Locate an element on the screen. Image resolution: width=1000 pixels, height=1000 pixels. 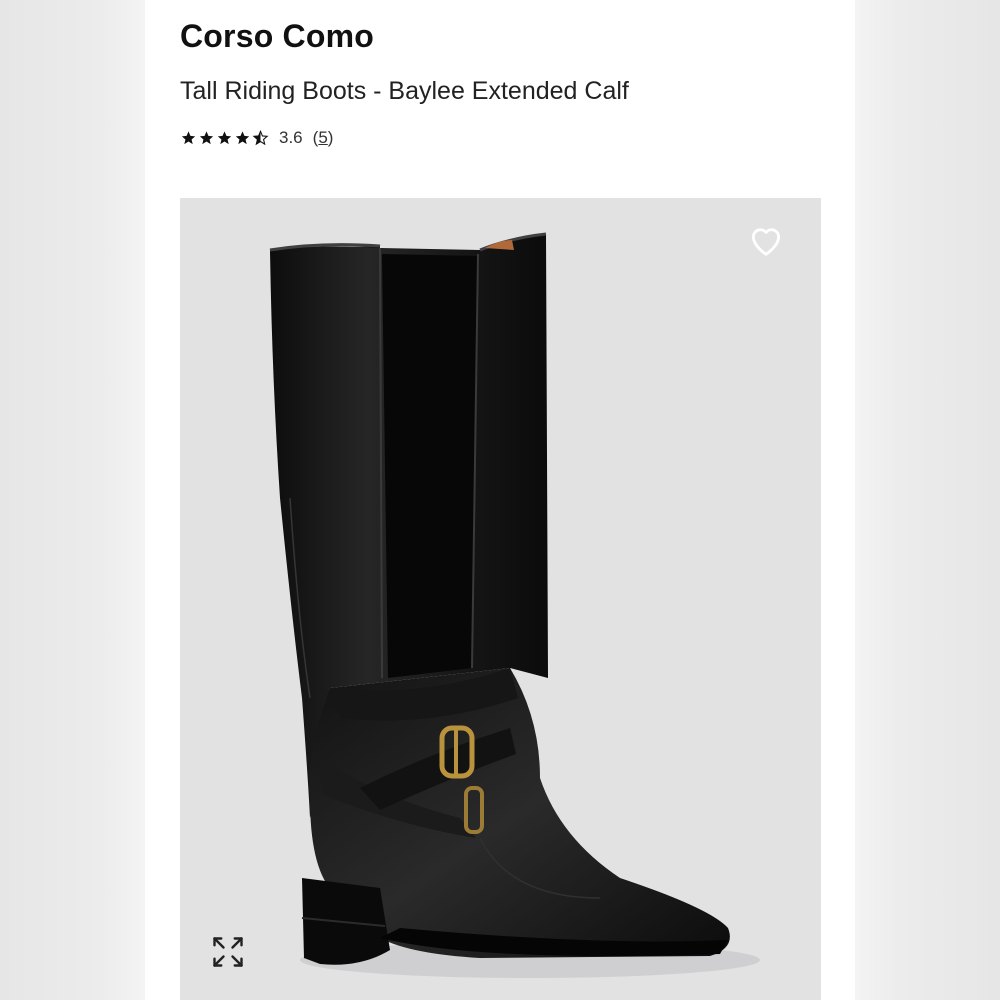
product-title: Tall Riding Boots - Baylee Extended Calf is located at coordinates (404, 91).